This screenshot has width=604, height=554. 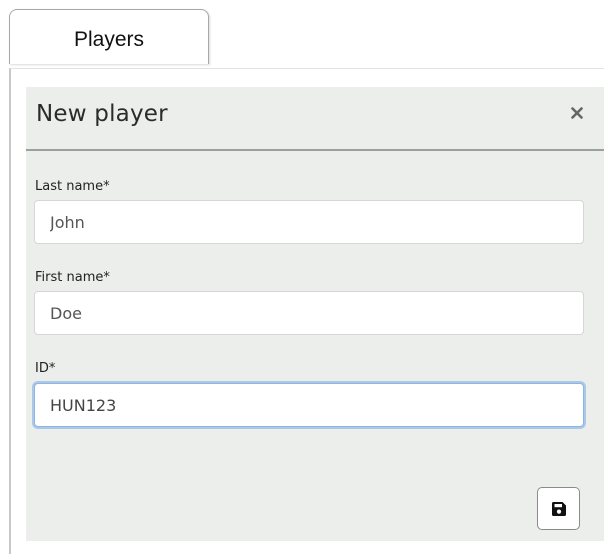 I want to click on tab-players: Players, so click(x=109, y=36).